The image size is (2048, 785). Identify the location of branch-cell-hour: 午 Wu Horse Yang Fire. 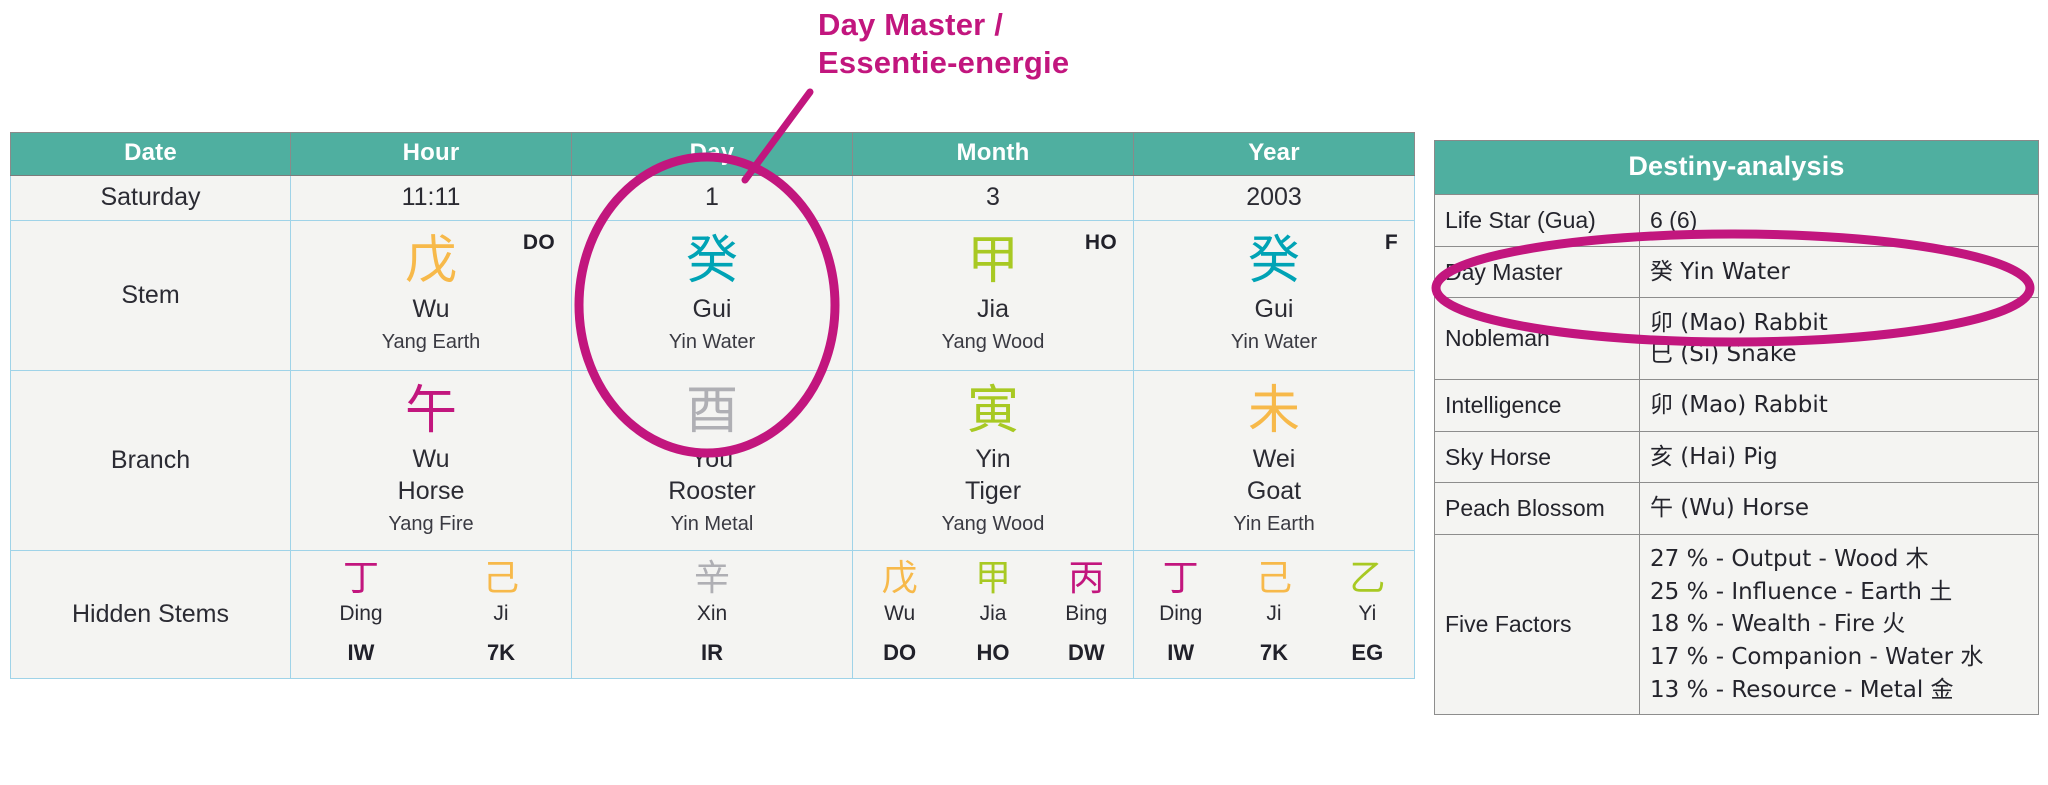
(431, 460).